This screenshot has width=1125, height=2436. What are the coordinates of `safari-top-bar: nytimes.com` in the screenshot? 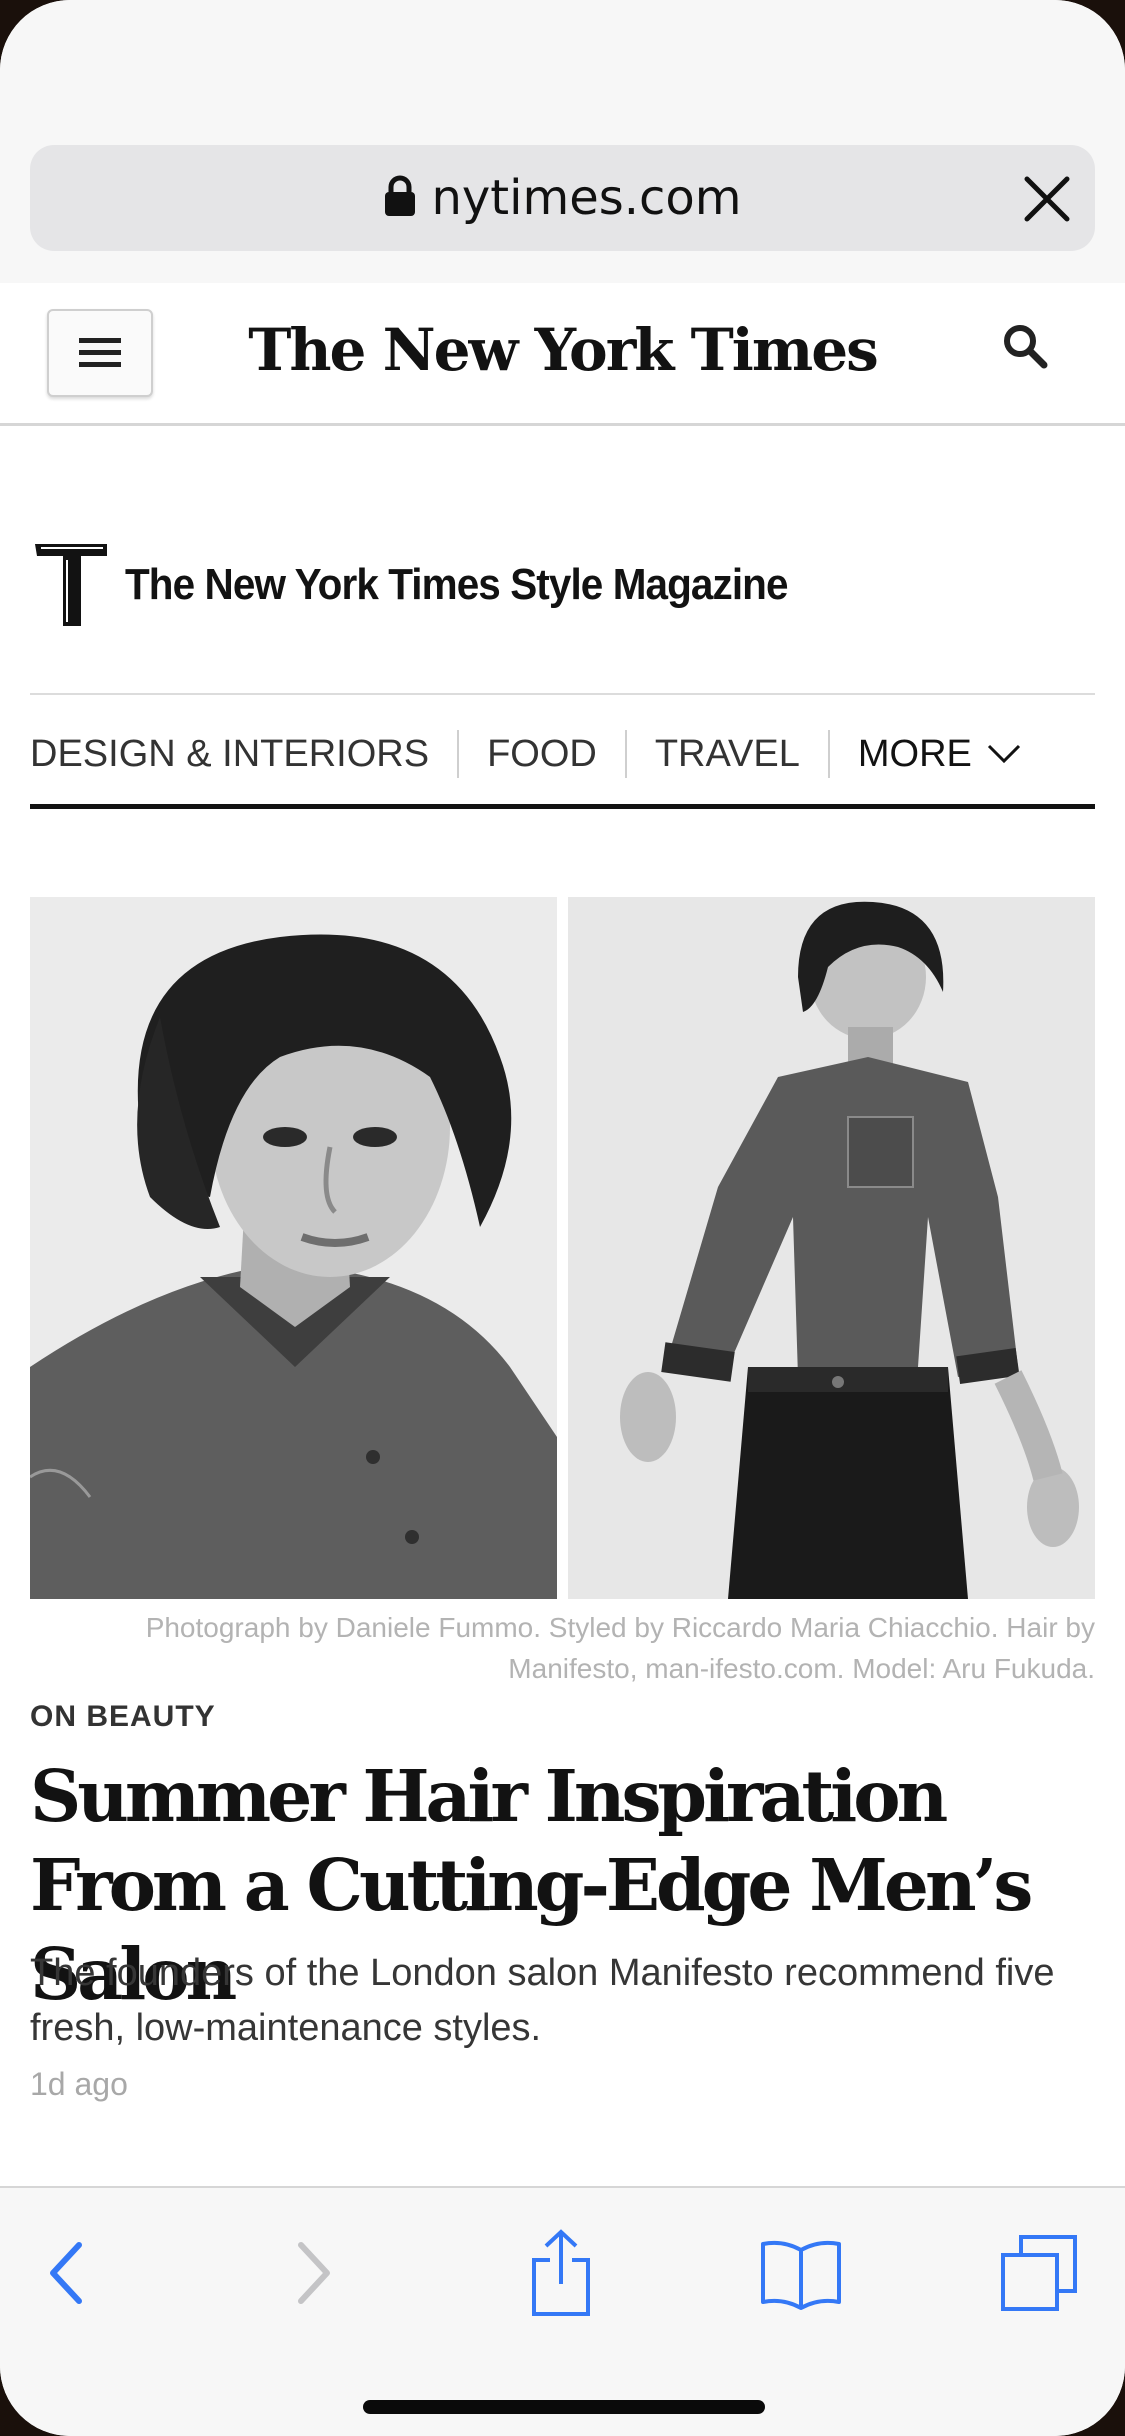 It's located at (562, 142).